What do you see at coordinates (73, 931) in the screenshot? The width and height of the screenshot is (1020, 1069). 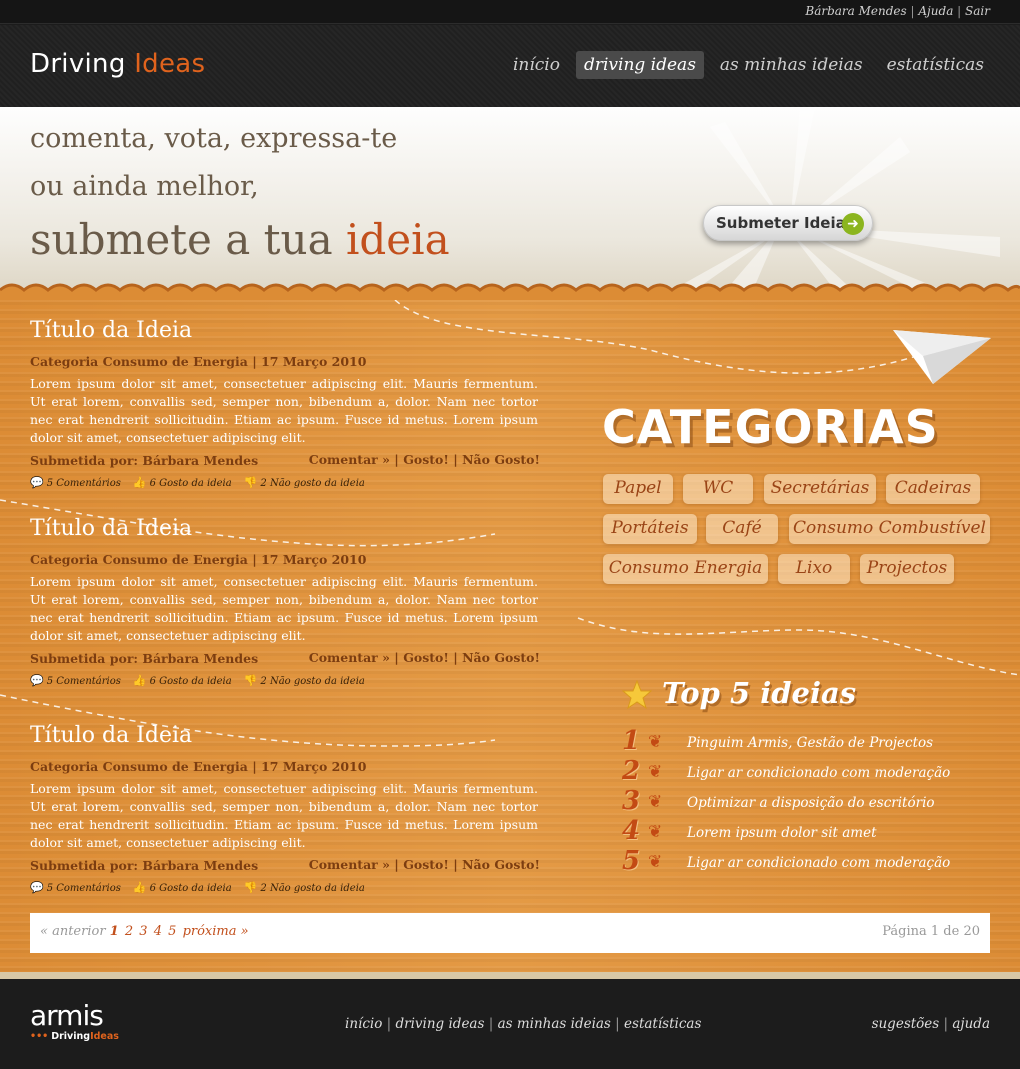 I see `prev-page-link: « anterior` at bounding box center [73, 931].